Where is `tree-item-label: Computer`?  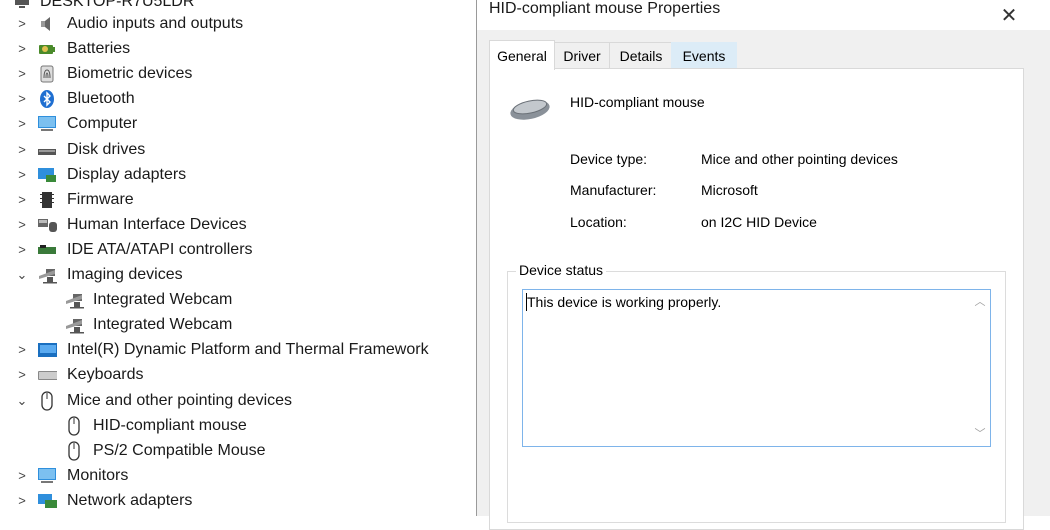 tree-item-label: Computer is located at coordinates (102, 123).